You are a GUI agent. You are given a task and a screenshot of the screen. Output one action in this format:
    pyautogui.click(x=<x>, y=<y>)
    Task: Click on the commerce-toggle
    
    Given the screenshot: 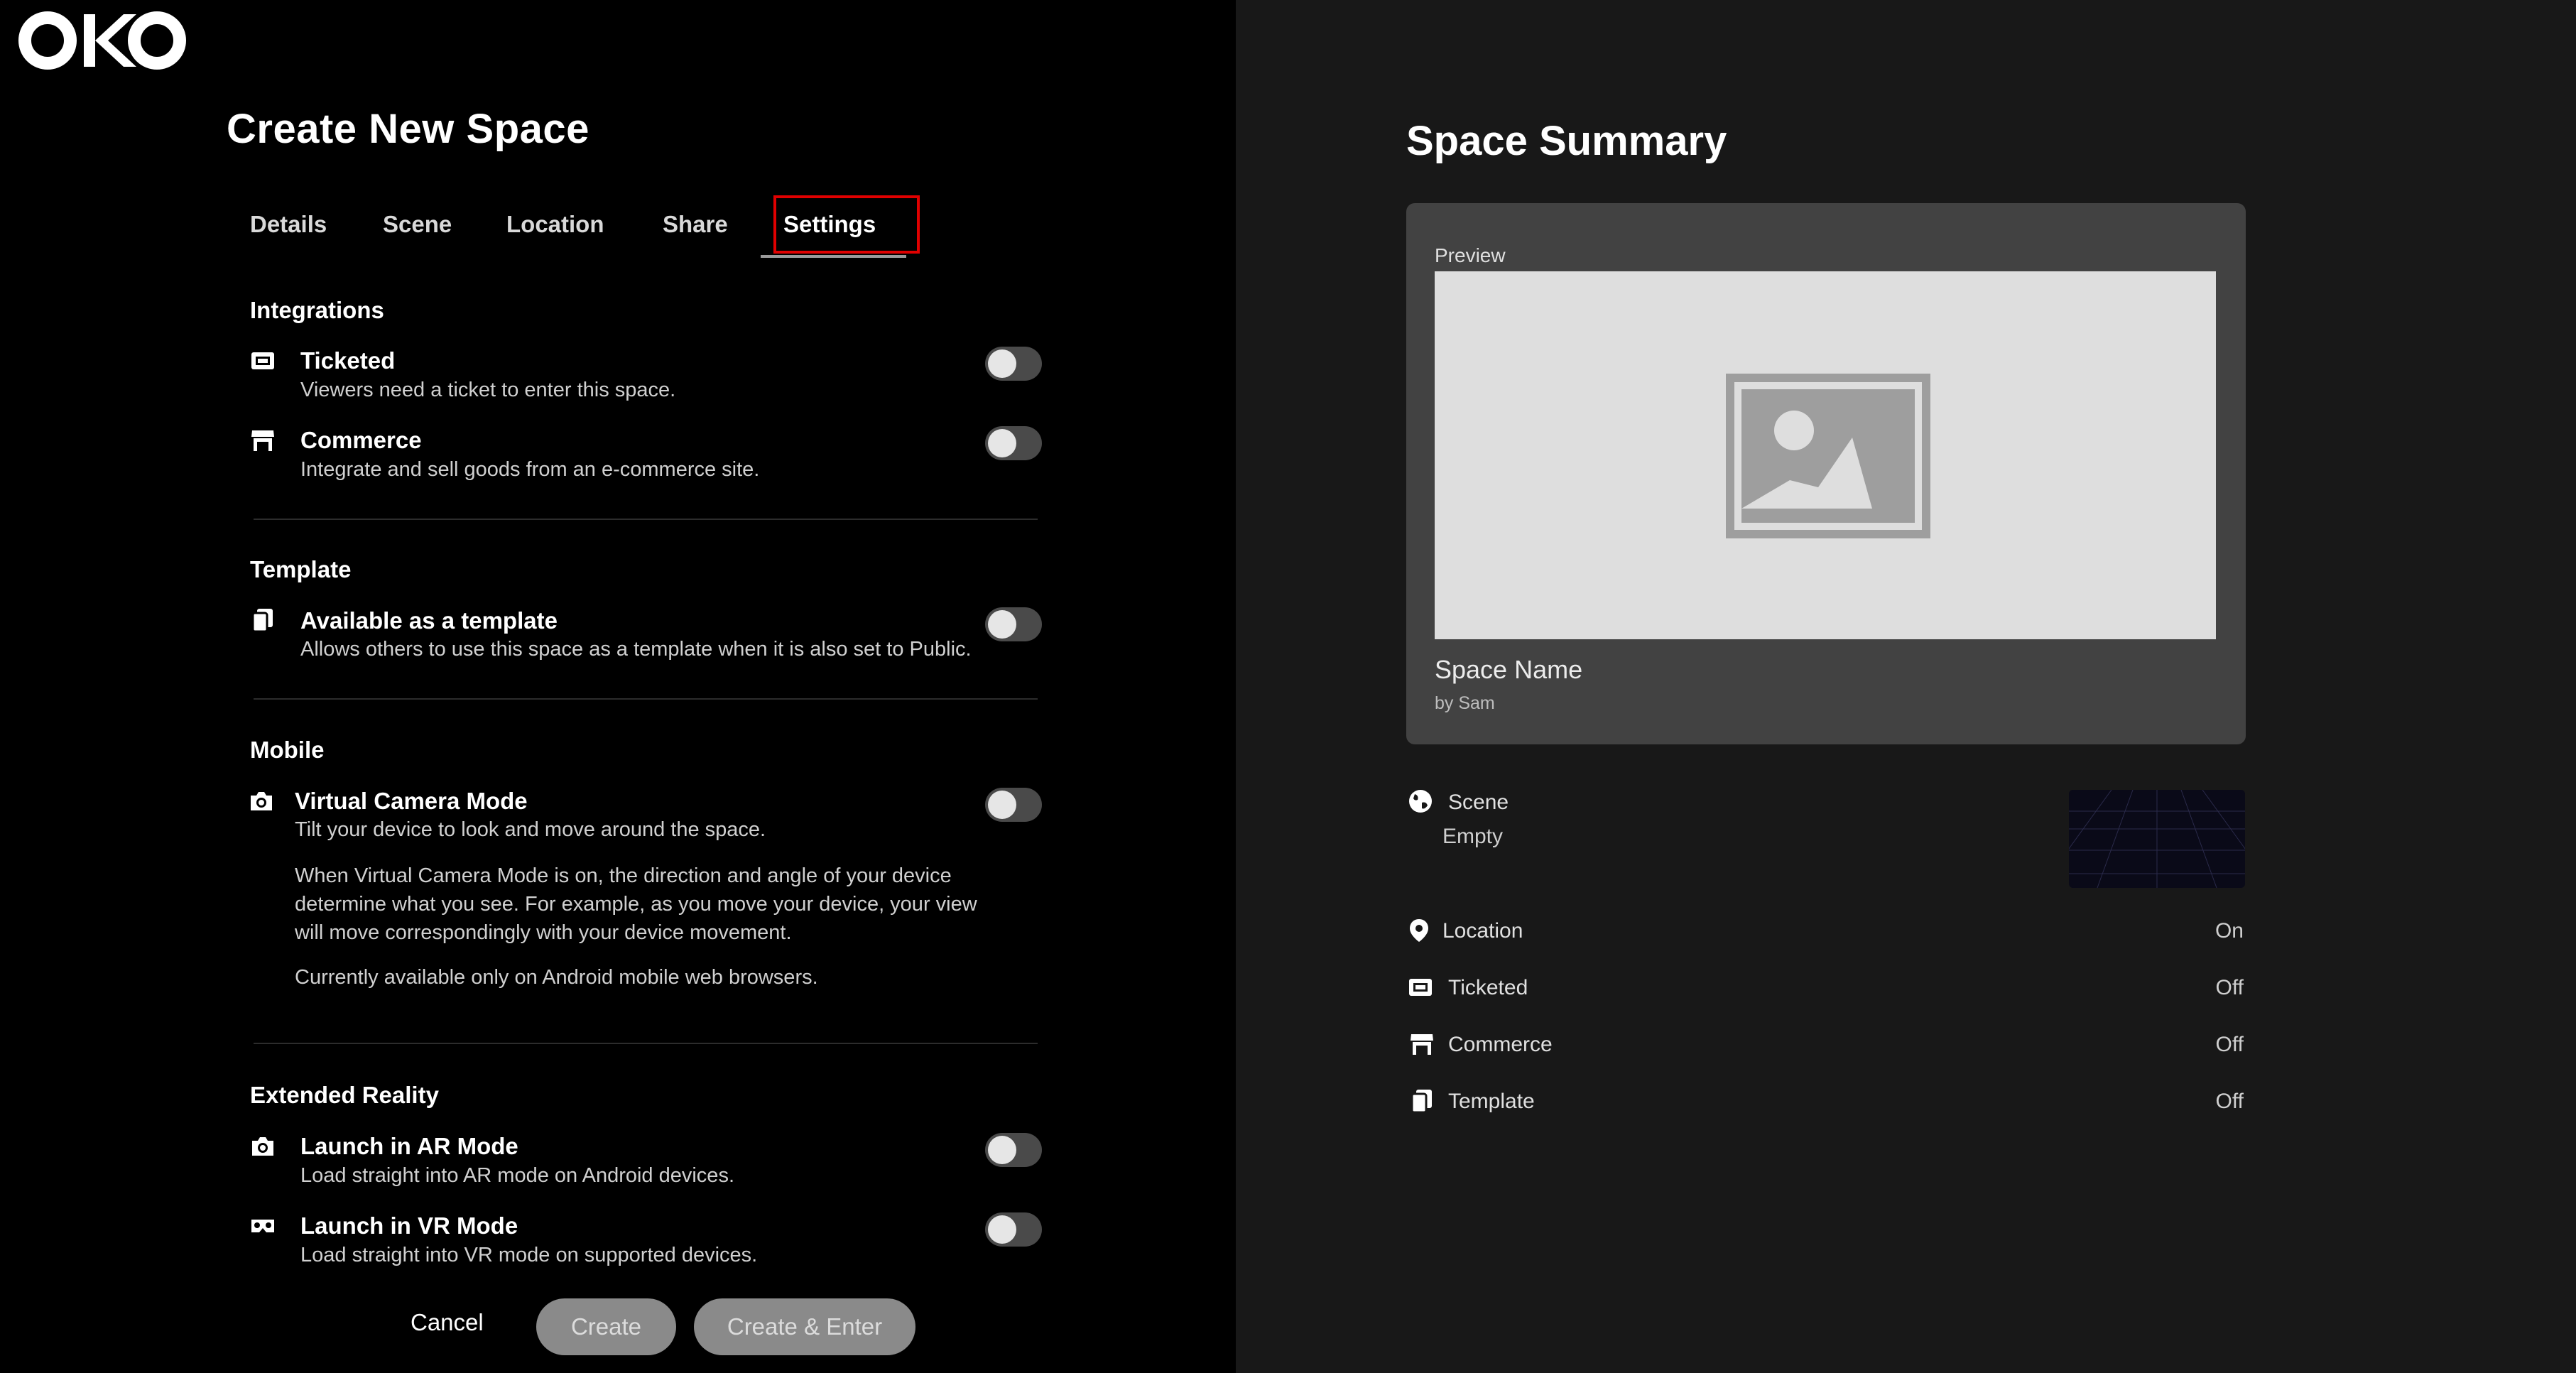 What is the action you would take?
    pyautogui.click(x=1014, y=443)
    